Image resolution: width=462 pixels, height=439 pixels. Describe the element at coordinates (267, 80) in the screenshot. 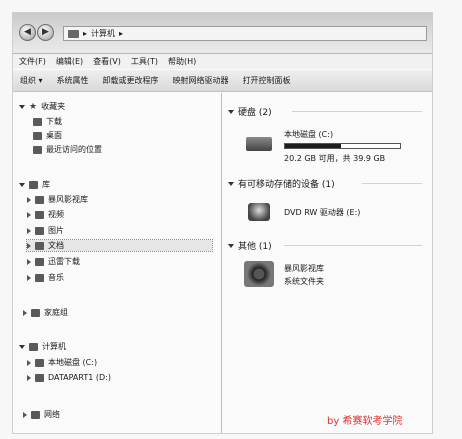

I see `open-control-panel-button: 打开控制面板` at that location.